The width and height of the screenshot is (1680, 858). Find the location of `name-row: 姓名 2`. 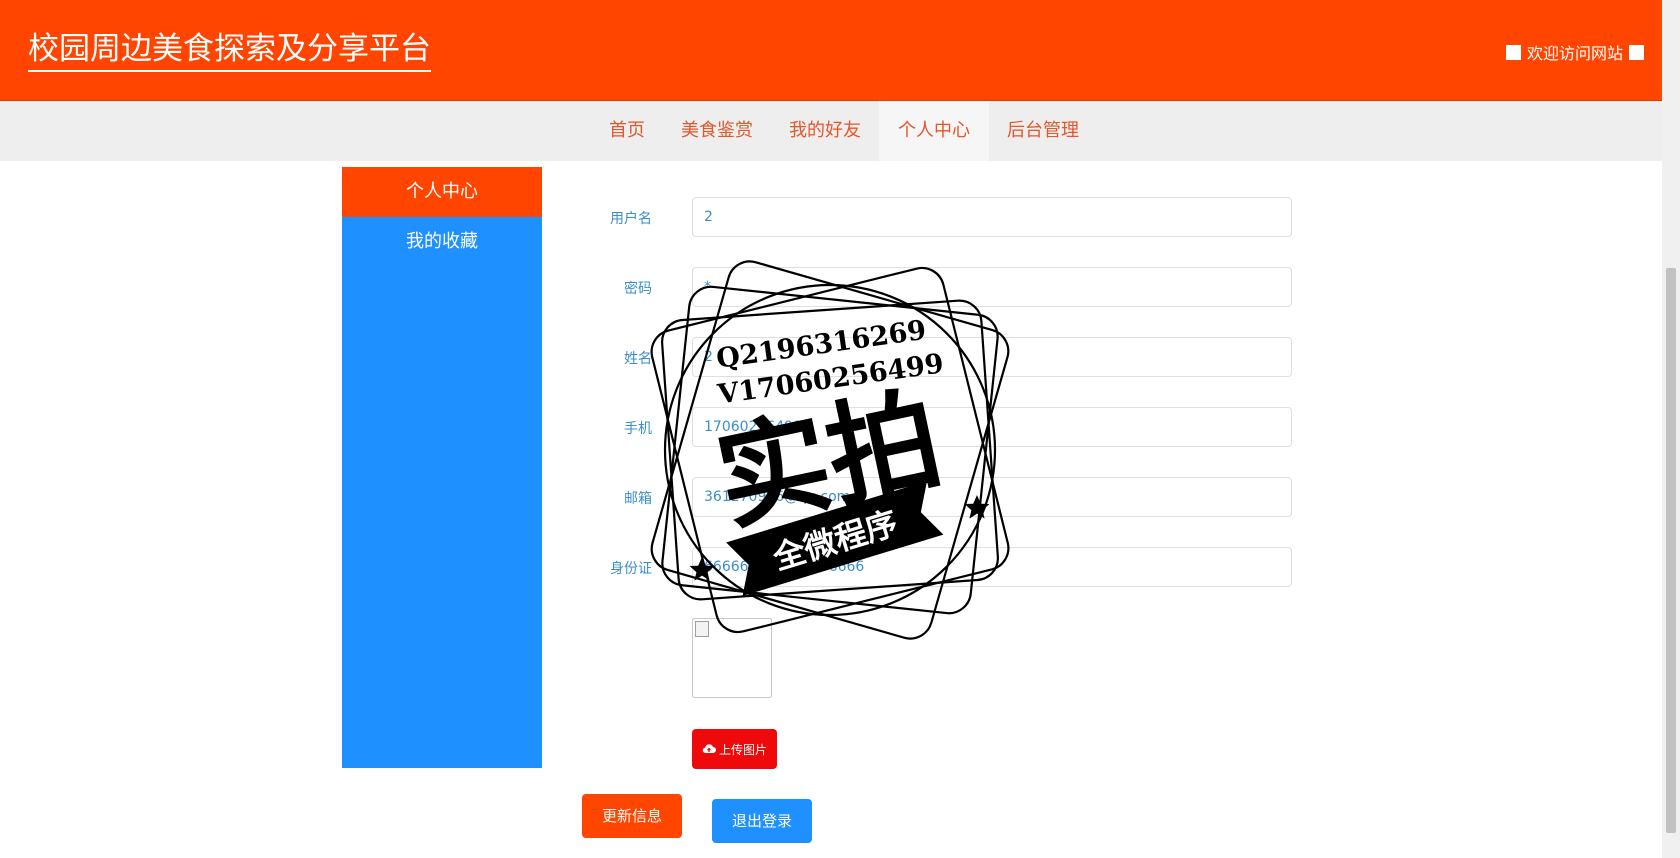

name-row: 姓名 2 is located at coordinates (937, 357).